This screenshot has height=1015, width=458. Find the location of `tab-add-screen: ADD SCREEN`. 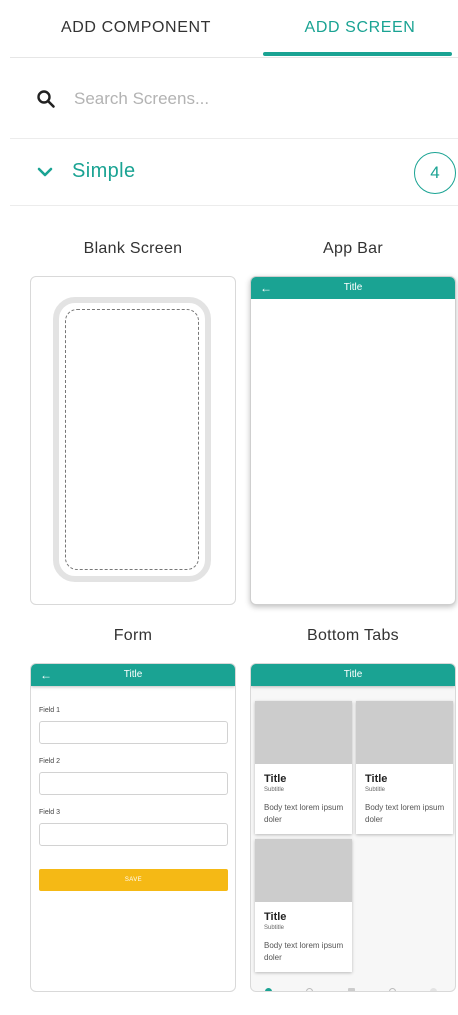

tab-add-screen: ADD SCREEN is located at coordinates (360, 28).